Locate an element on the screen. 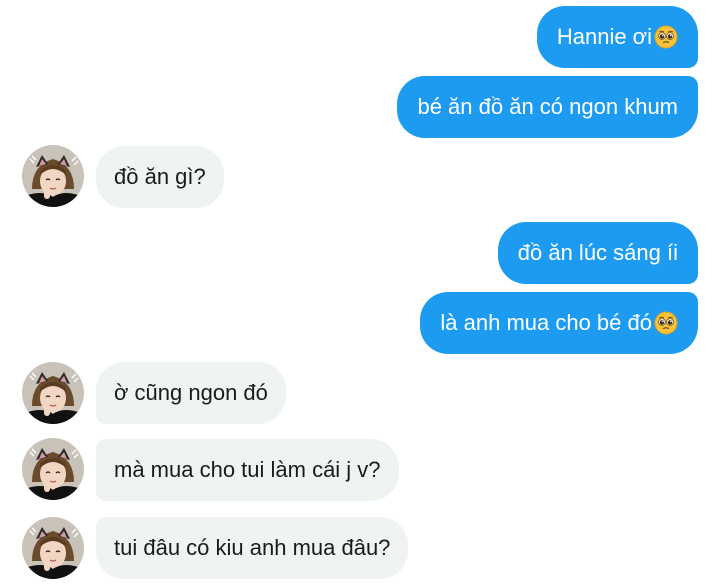 The height and width of the screenshot is (584, 720). message-text: ờ cũng ngon đó is located at coordinates (191, 392).